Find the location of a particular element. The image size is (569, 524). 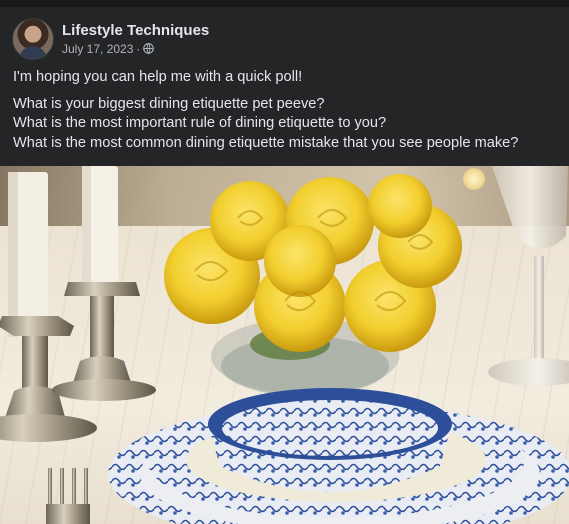

post-subline: July 17, 2023 · is located at coordinates (135, 49).